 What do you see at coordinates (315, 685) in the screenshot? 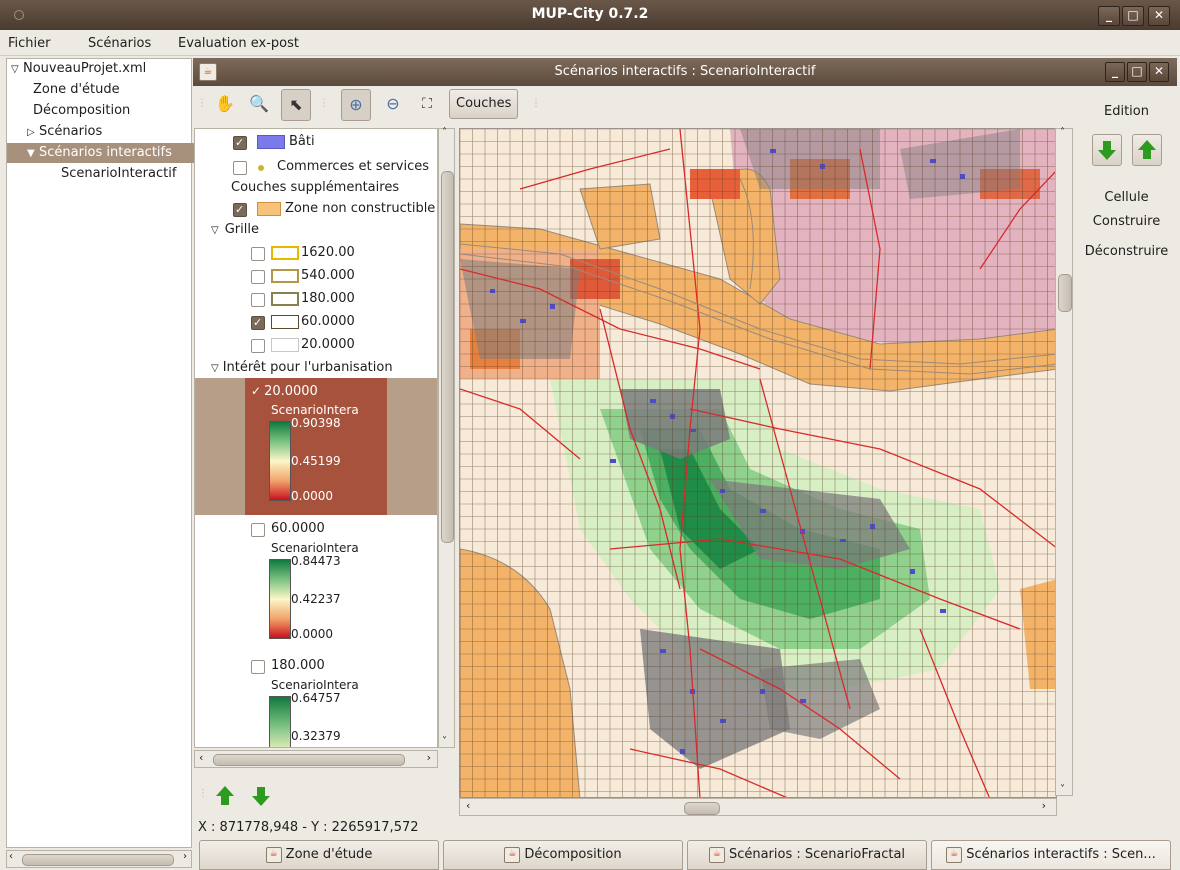
I see `interest-180-layer-name: ScenarioIntera` at bounding box center [315, 685].